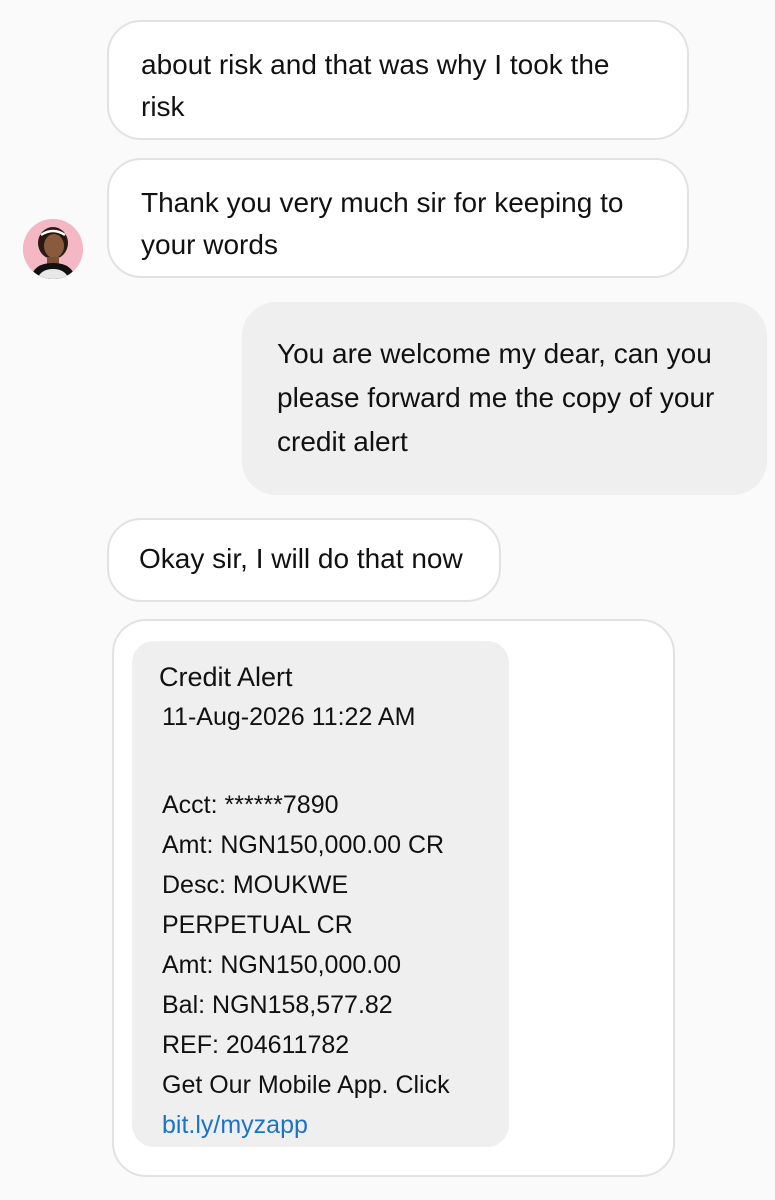 The width and height of the screenshot is (775, 1200). I want to click on alert-balance: Bal: NGN158,577.82, so click(277, 1005).